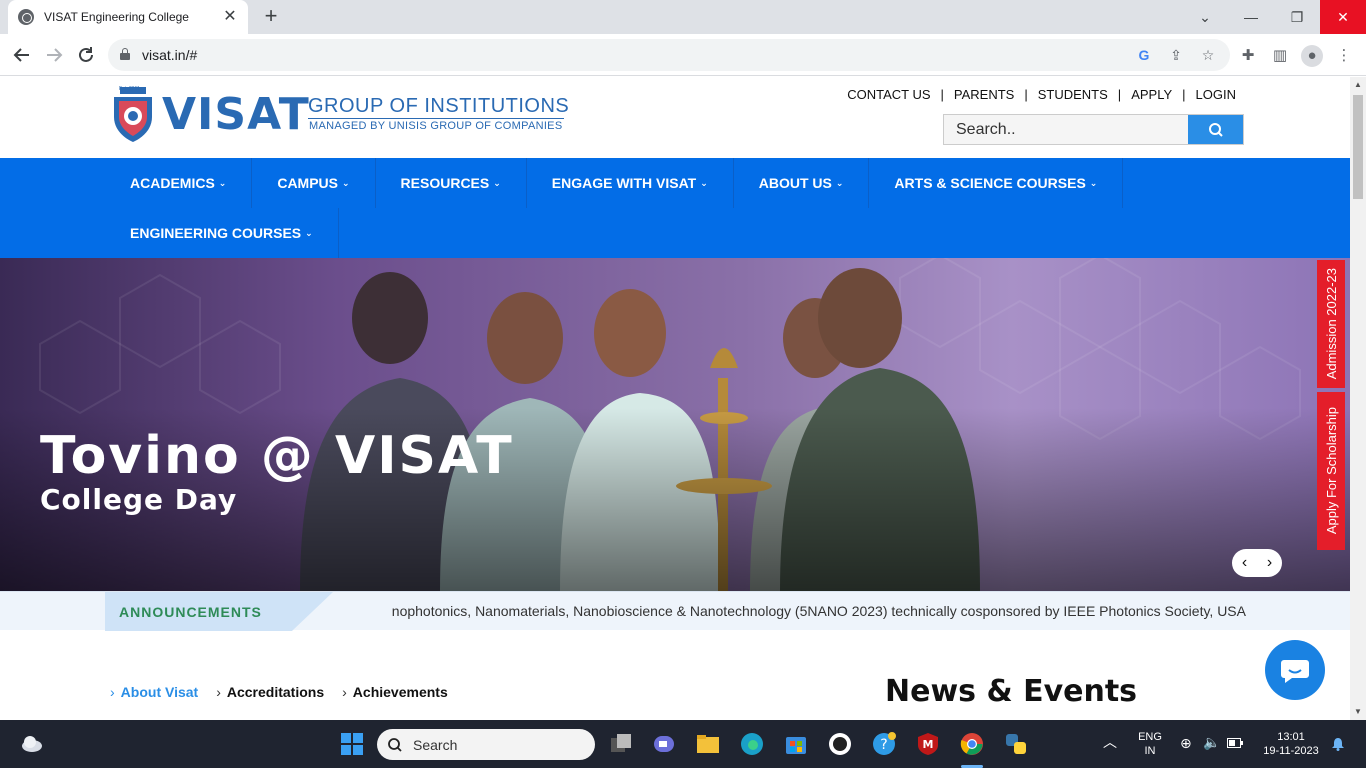  I want to click on logo-tagline: MANAGED BY UNISIS GROUP OF COMPANIES, so click(436, 126).